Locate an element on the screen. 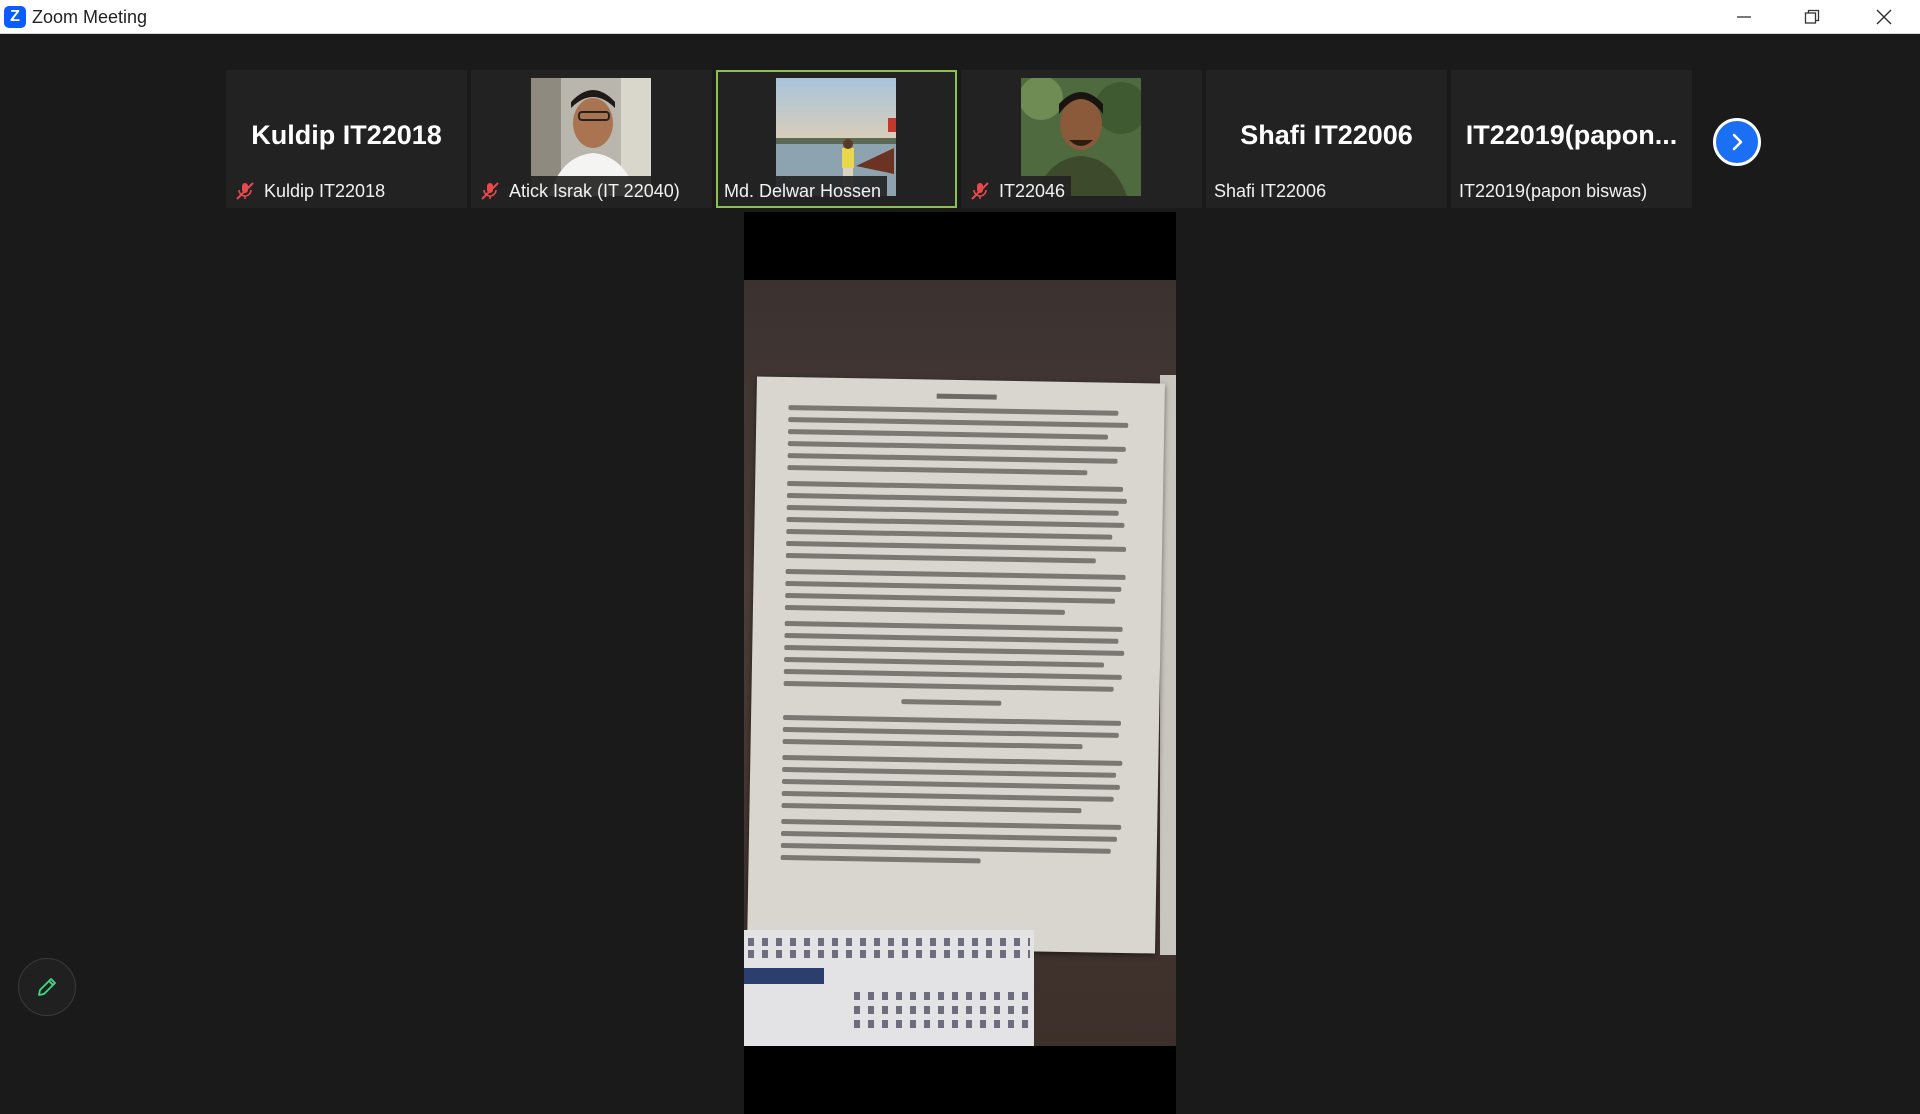 Image resolution: width=1920 pixels, height=1114 pixels. participant-label-text: Shafi IT22006 is located at coordinates (1270, 191).